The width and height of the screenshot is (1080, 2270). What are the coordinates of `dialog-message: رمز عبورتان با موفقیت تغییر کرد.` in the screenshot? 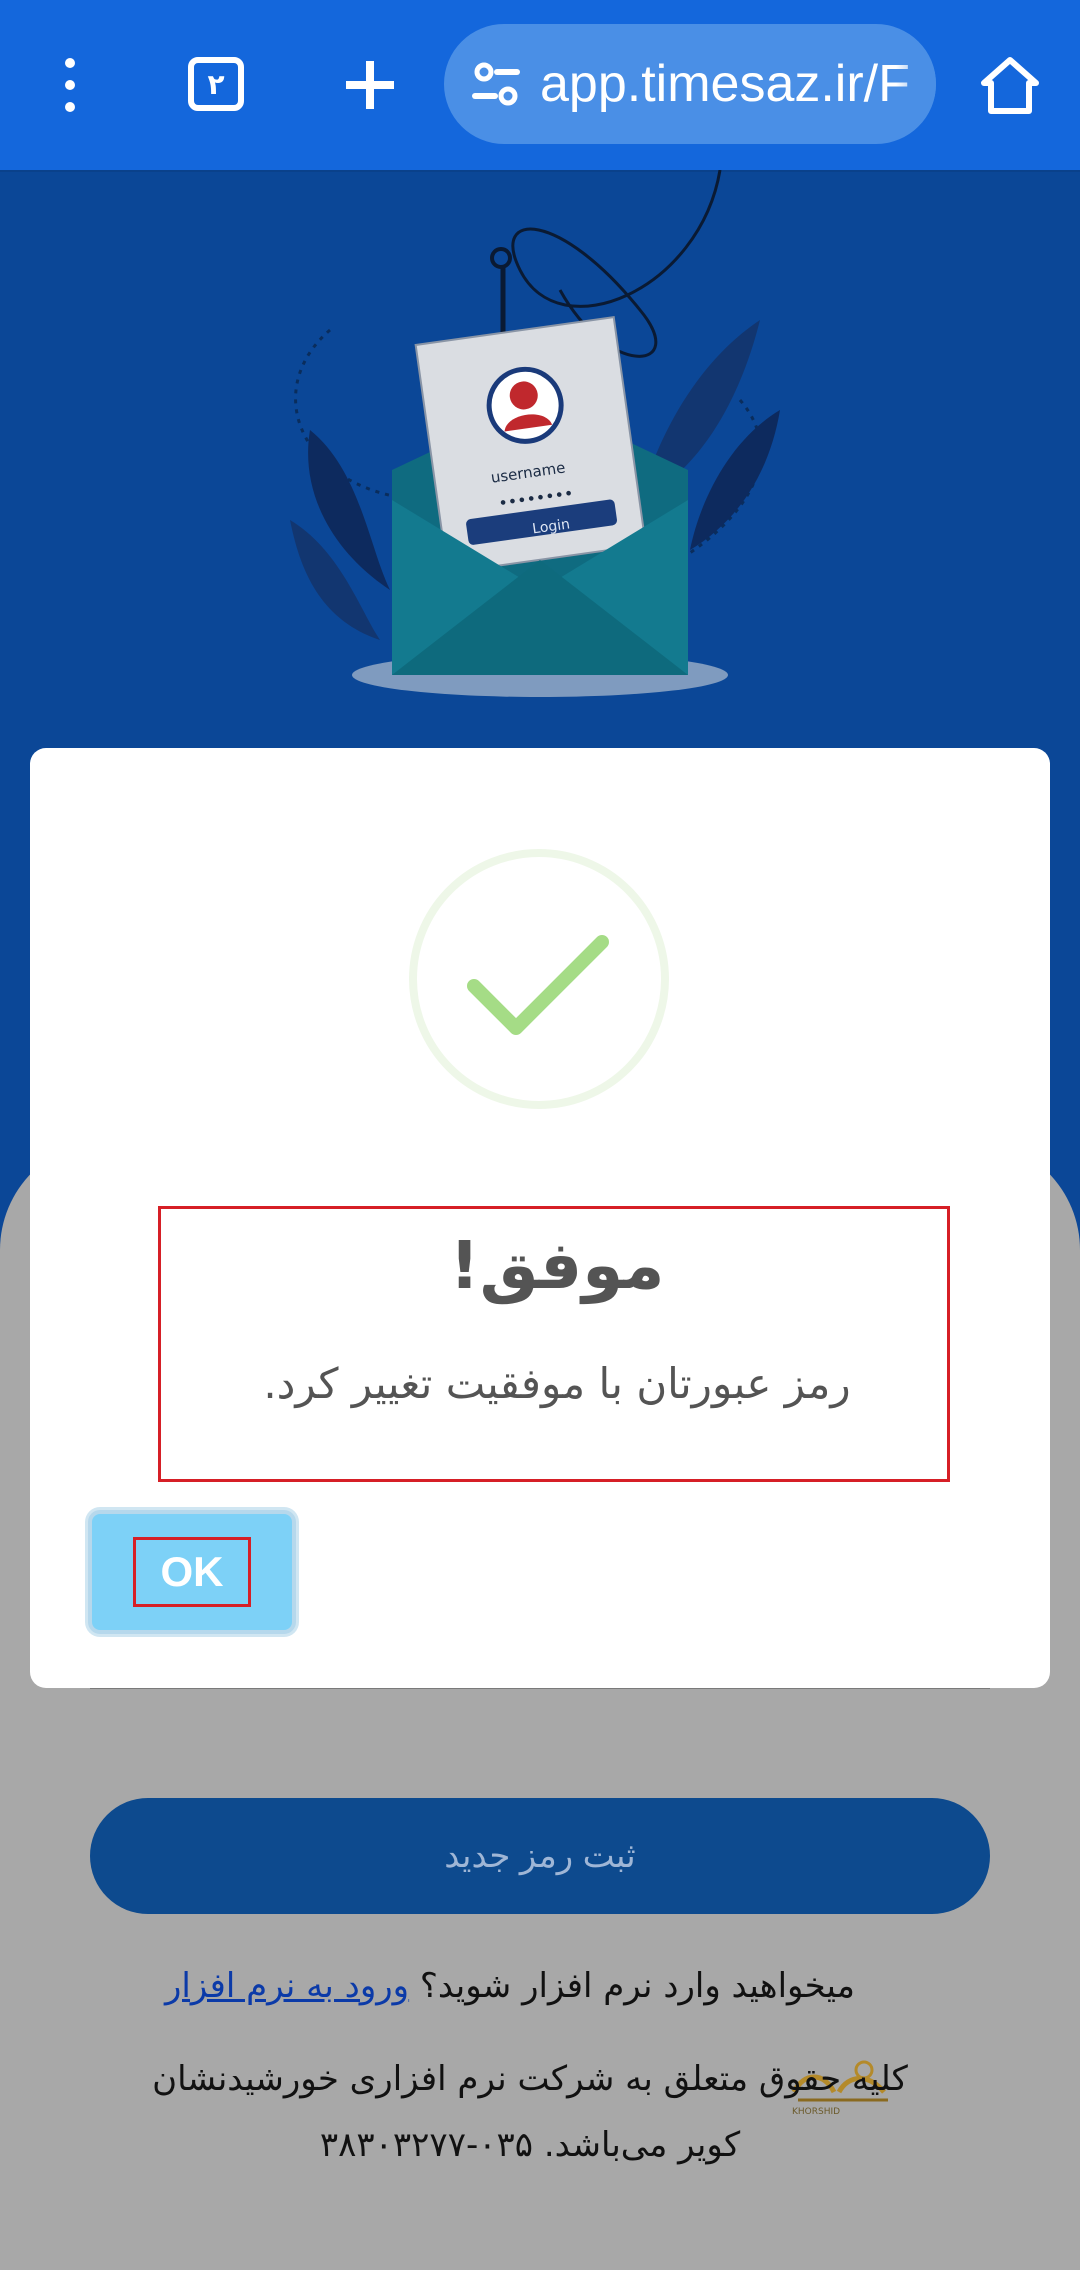 It's located at (557, 1383).